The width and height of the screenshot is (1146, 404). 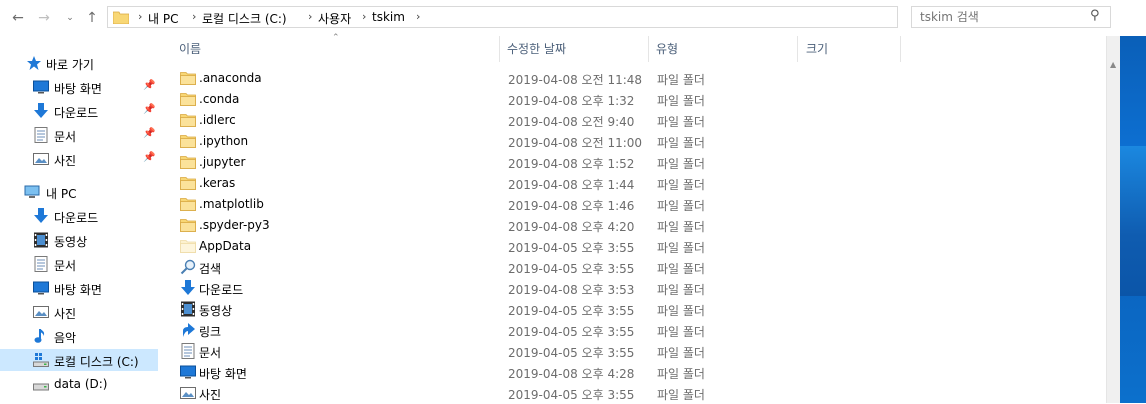 What do you see at coordinates (79, 216) in the screenshot?
I see `nav-pc-downloads: 다운로드` at bounding box center [79, 216].